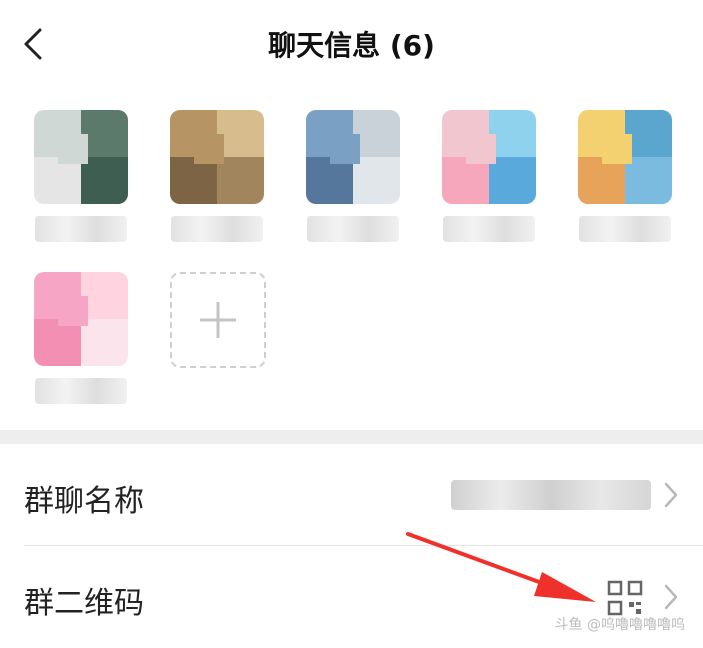  What do you see at coordinates (351, 437) in the screenshot?
I see `section-divider` at bounding box center [351, 437].